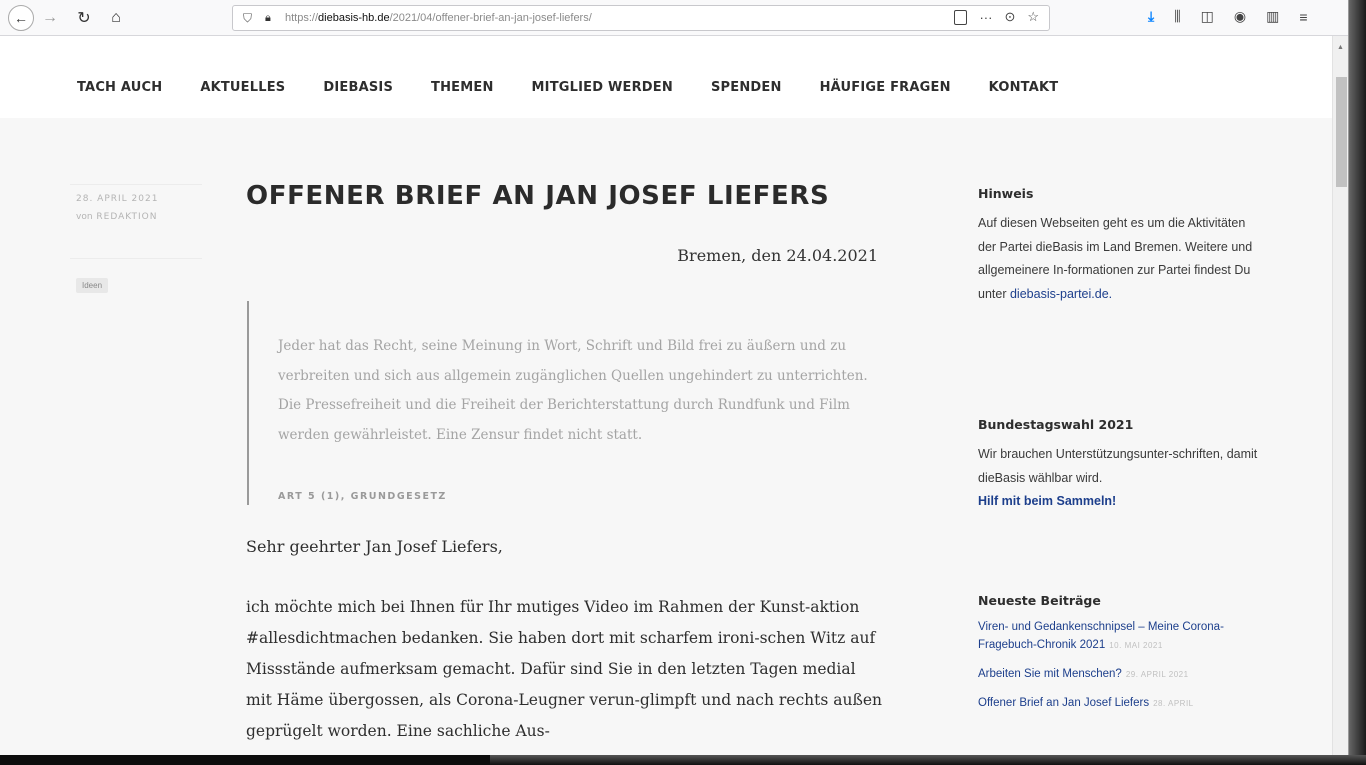  What do you see at coordinates (358, 87) in the screenshot?
I see `nav-item-diebasis: DIEBASIS` at bounding box center [358, 87].